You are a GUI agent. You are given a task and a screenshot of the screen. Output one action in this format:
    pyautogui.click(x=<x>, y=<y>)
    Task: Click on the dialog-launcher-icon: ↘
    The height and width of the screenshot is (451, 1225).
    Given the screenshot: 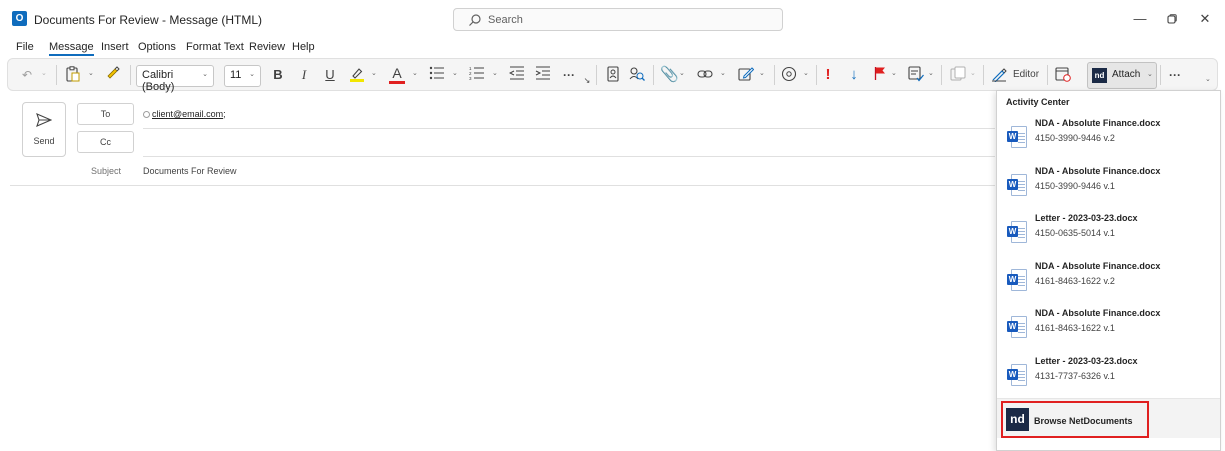 What is the action you would take?
    pyautogui.click(x=587, y=81)
    